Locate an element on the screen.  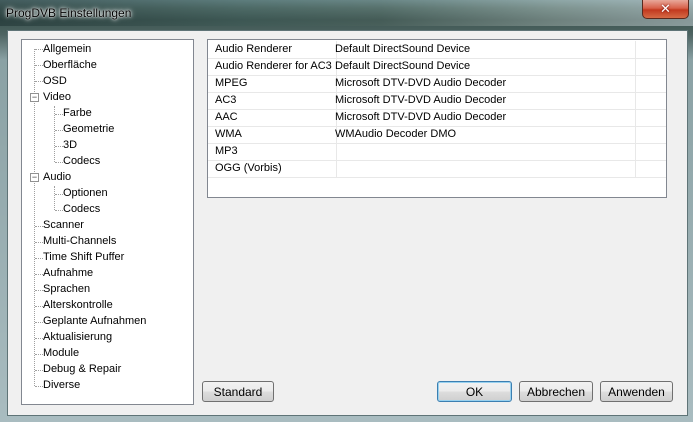
tree-item-module: Module is located at coordinates (61, 353).